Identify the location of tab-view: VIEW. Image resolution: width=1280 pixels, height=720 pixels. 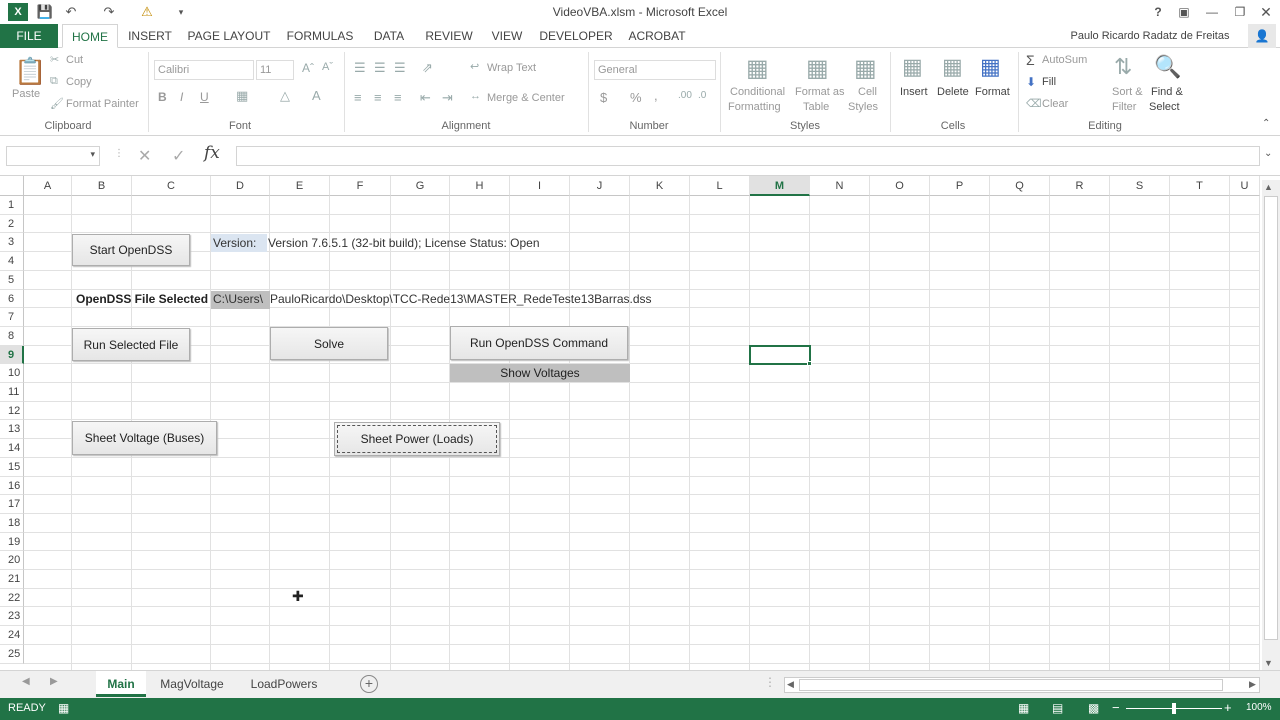
(507, 36).